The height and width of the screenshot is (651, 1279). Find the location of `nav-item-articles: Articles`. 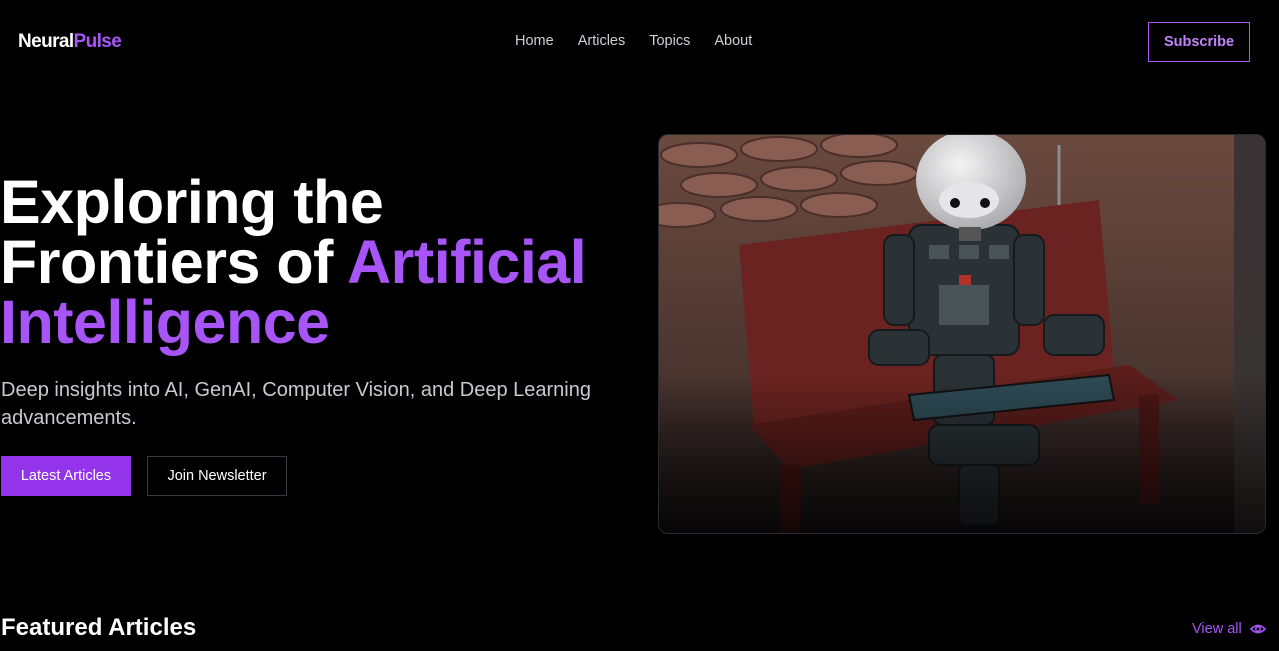

nav-item-articles: Articles is located at coordinates (602, 41).